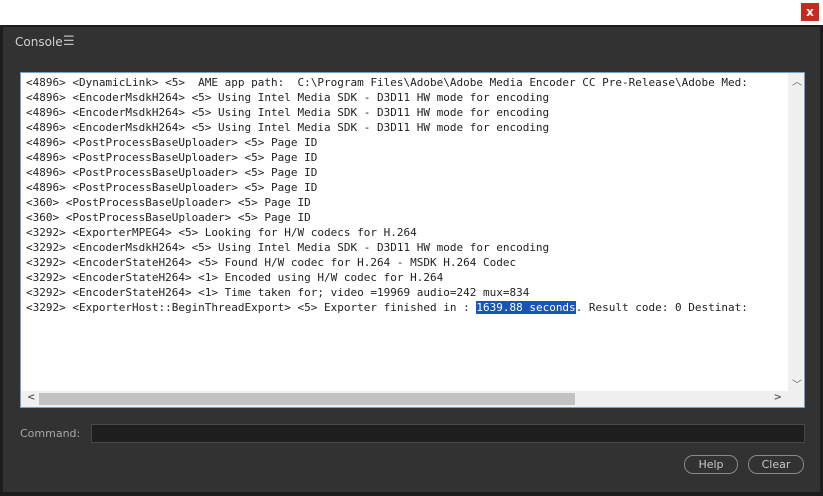 This screenshot has width=823, height=496. Describe the element at coordinates (778, 397) in the screenshot. I see `scroll-right-icon: >` at that location.